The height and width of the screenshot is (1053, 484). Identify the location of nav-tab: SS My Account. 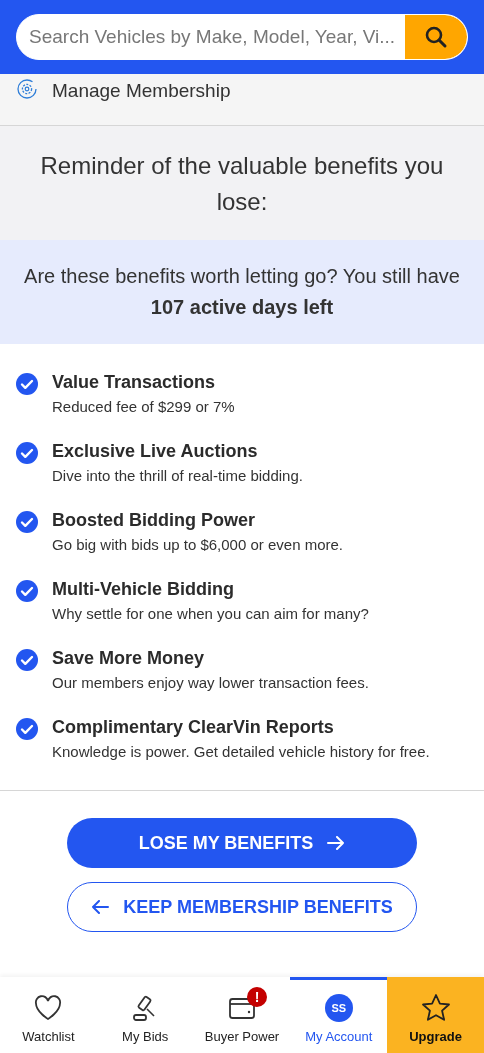
(339, 1015).